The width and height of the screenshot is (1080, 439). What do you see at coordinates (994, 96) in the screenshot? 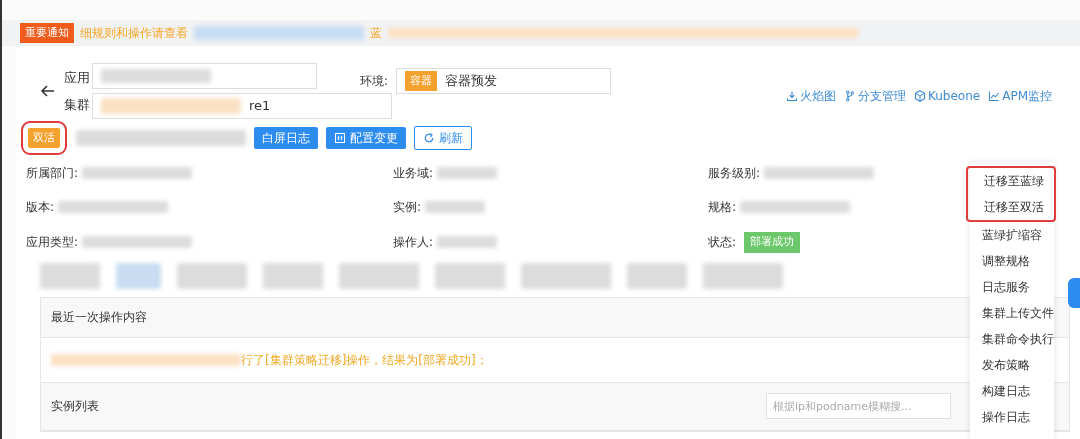
I see `line-chart-icon` at bounding box center [994, 96].